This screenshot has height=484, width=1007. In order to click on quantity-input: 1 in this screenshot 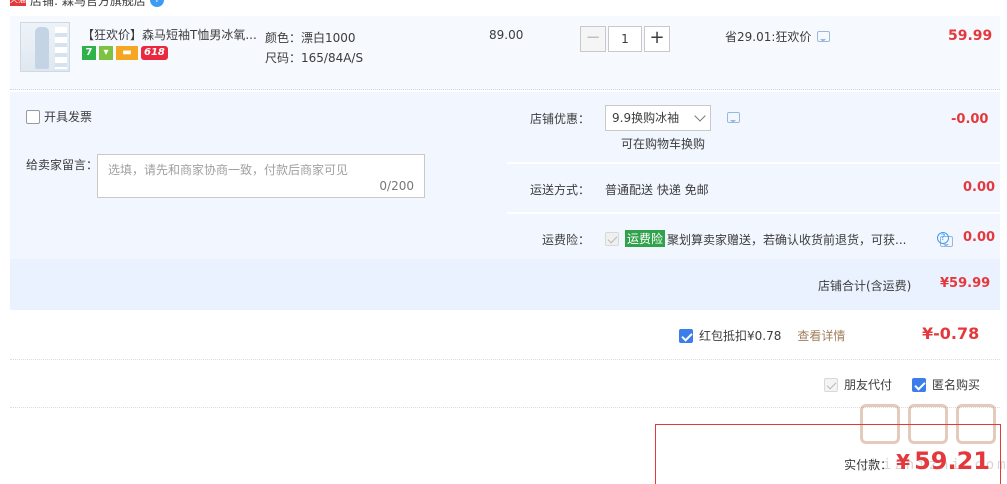, I will do `click(625, 39)`.